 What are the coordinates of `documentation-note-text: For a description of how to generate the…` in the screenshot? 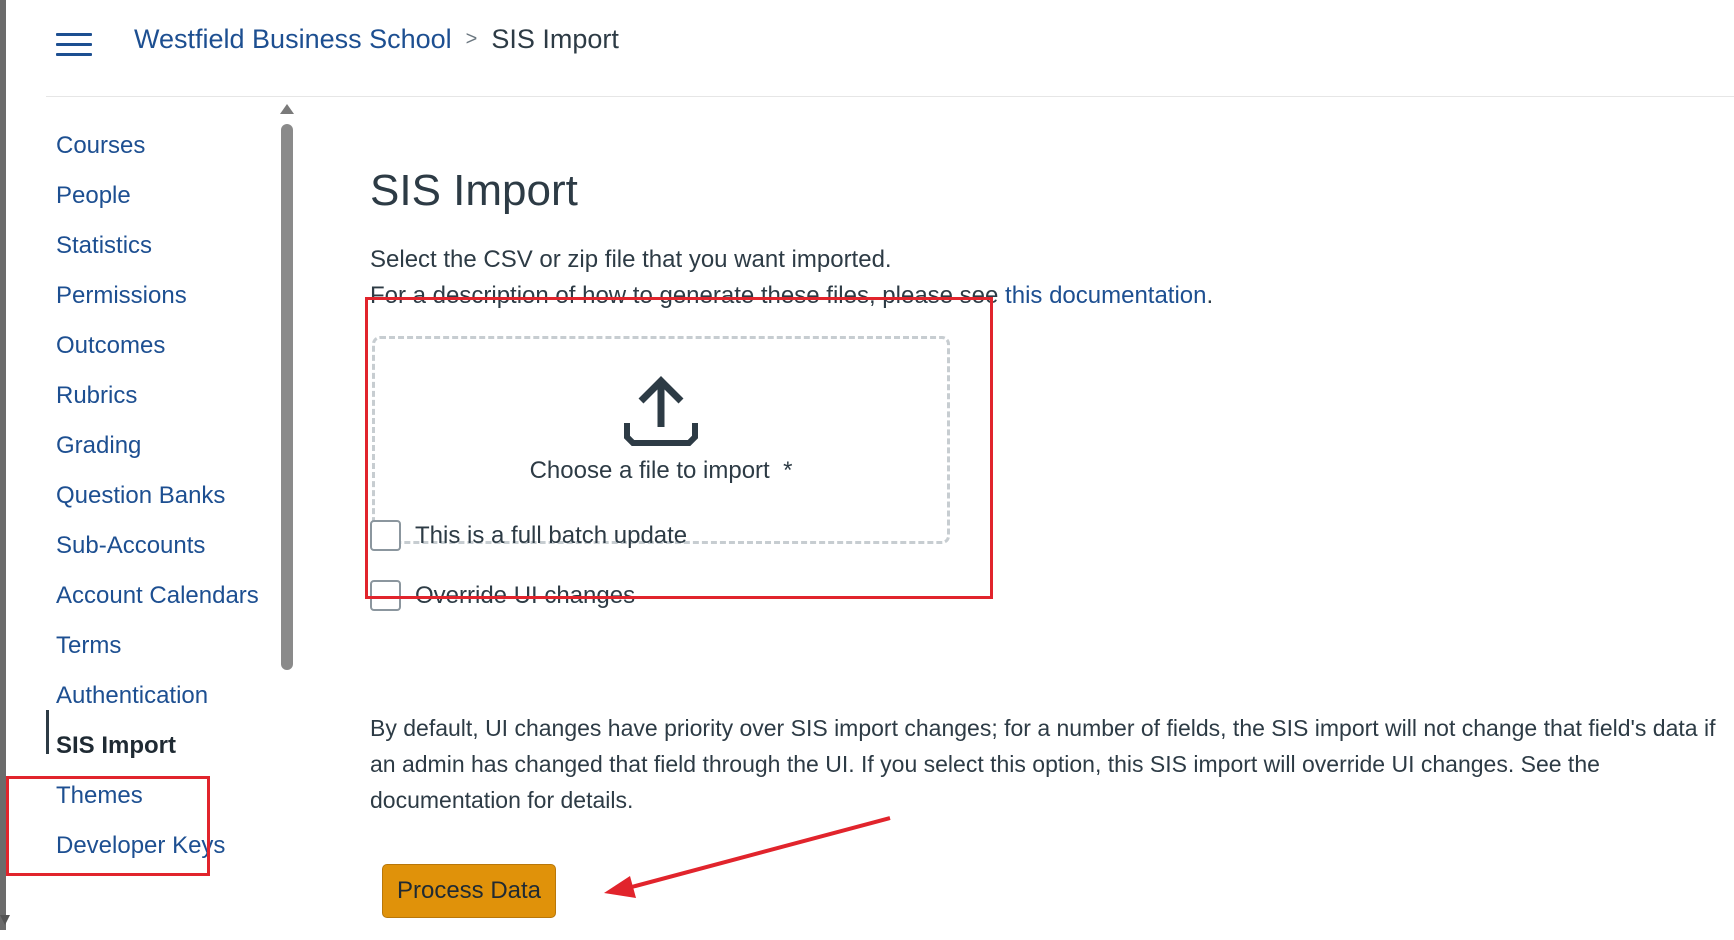 It's located at (688, 295).